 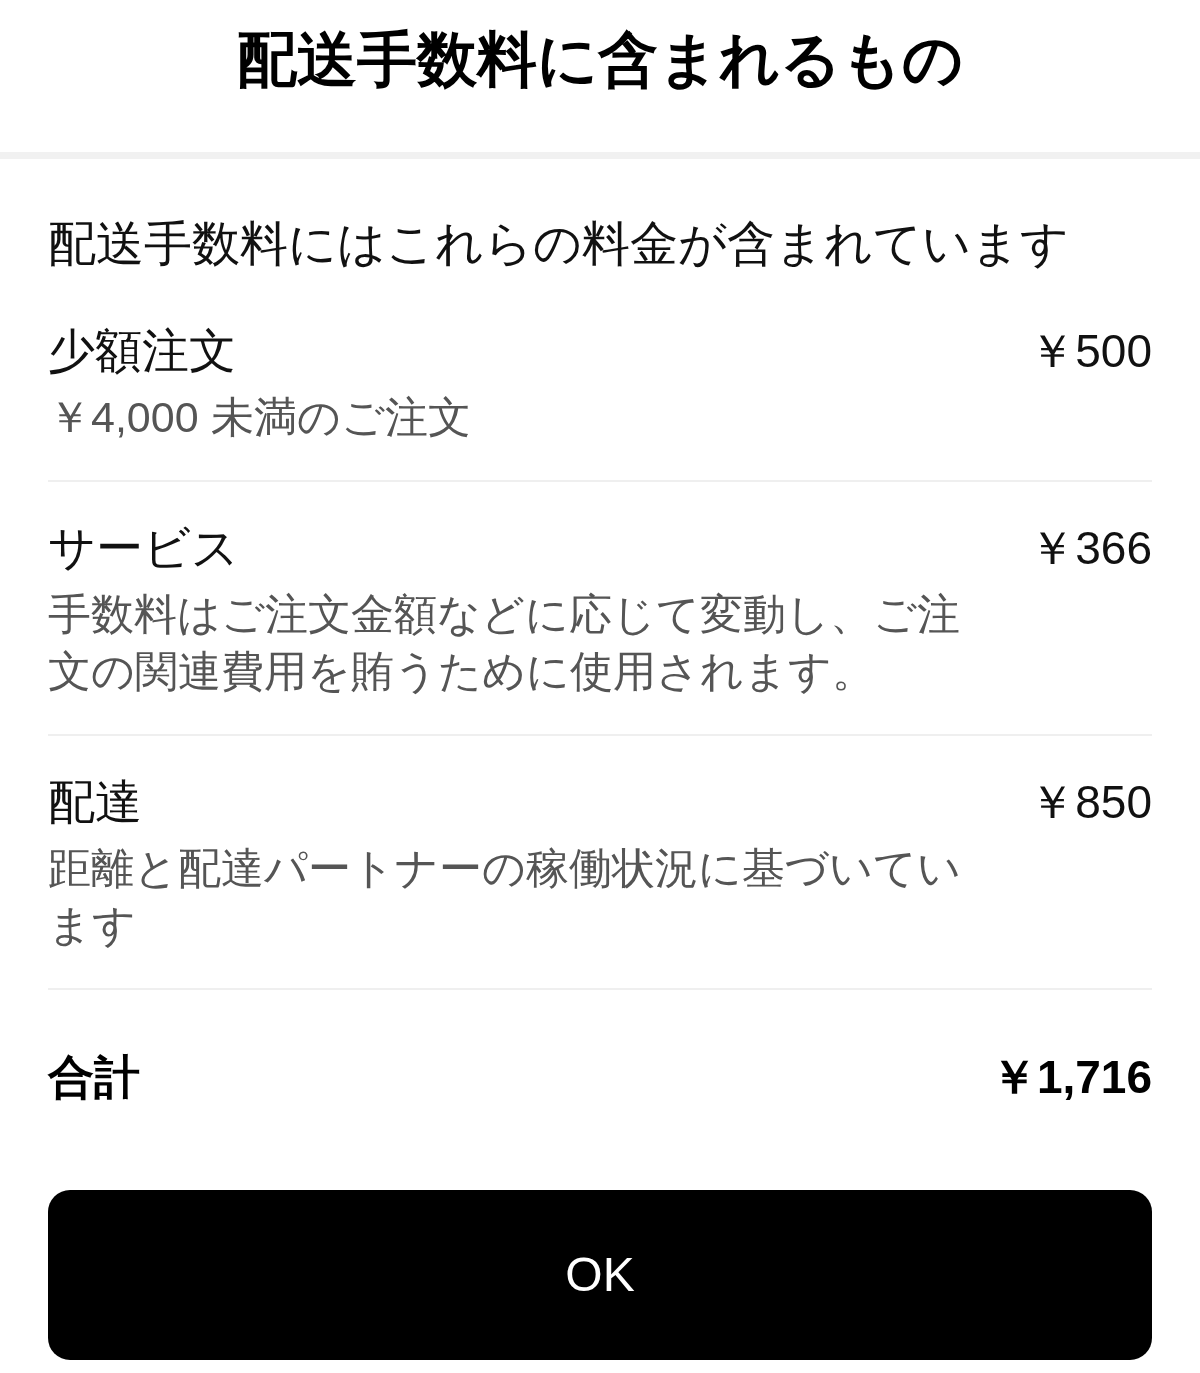 What do you see at coordinates (95, 802) in the screenshot?
I see `fee-name: 配達` at bounding box center [95, 802].